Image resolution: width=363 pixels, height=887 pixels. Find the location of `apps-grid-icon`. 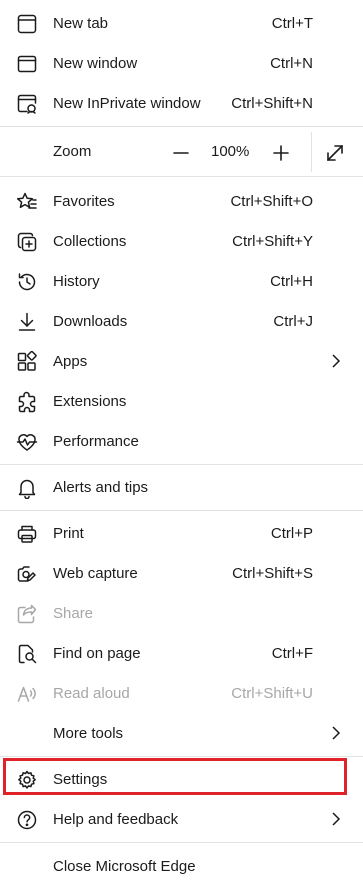

apps-grid-icon is located at coordinates (27, 362).